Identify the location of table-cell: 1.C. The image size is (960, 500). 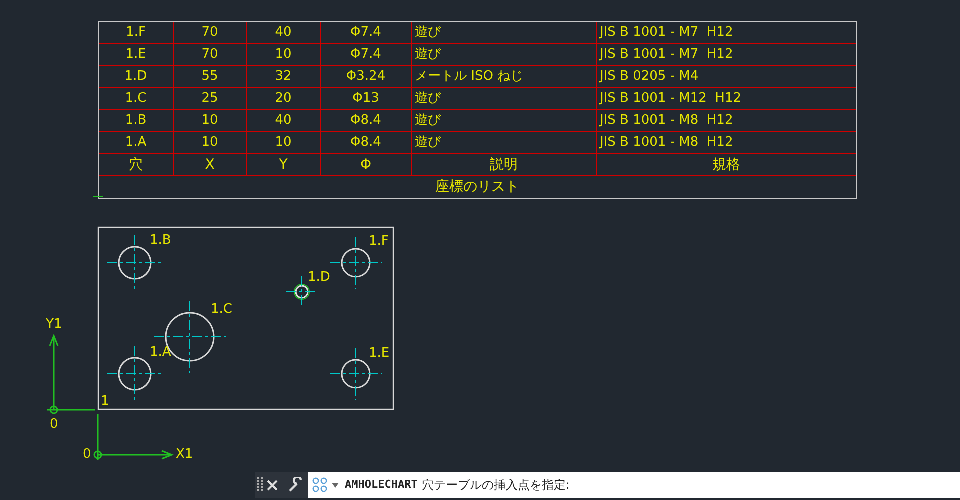
(136, 98).